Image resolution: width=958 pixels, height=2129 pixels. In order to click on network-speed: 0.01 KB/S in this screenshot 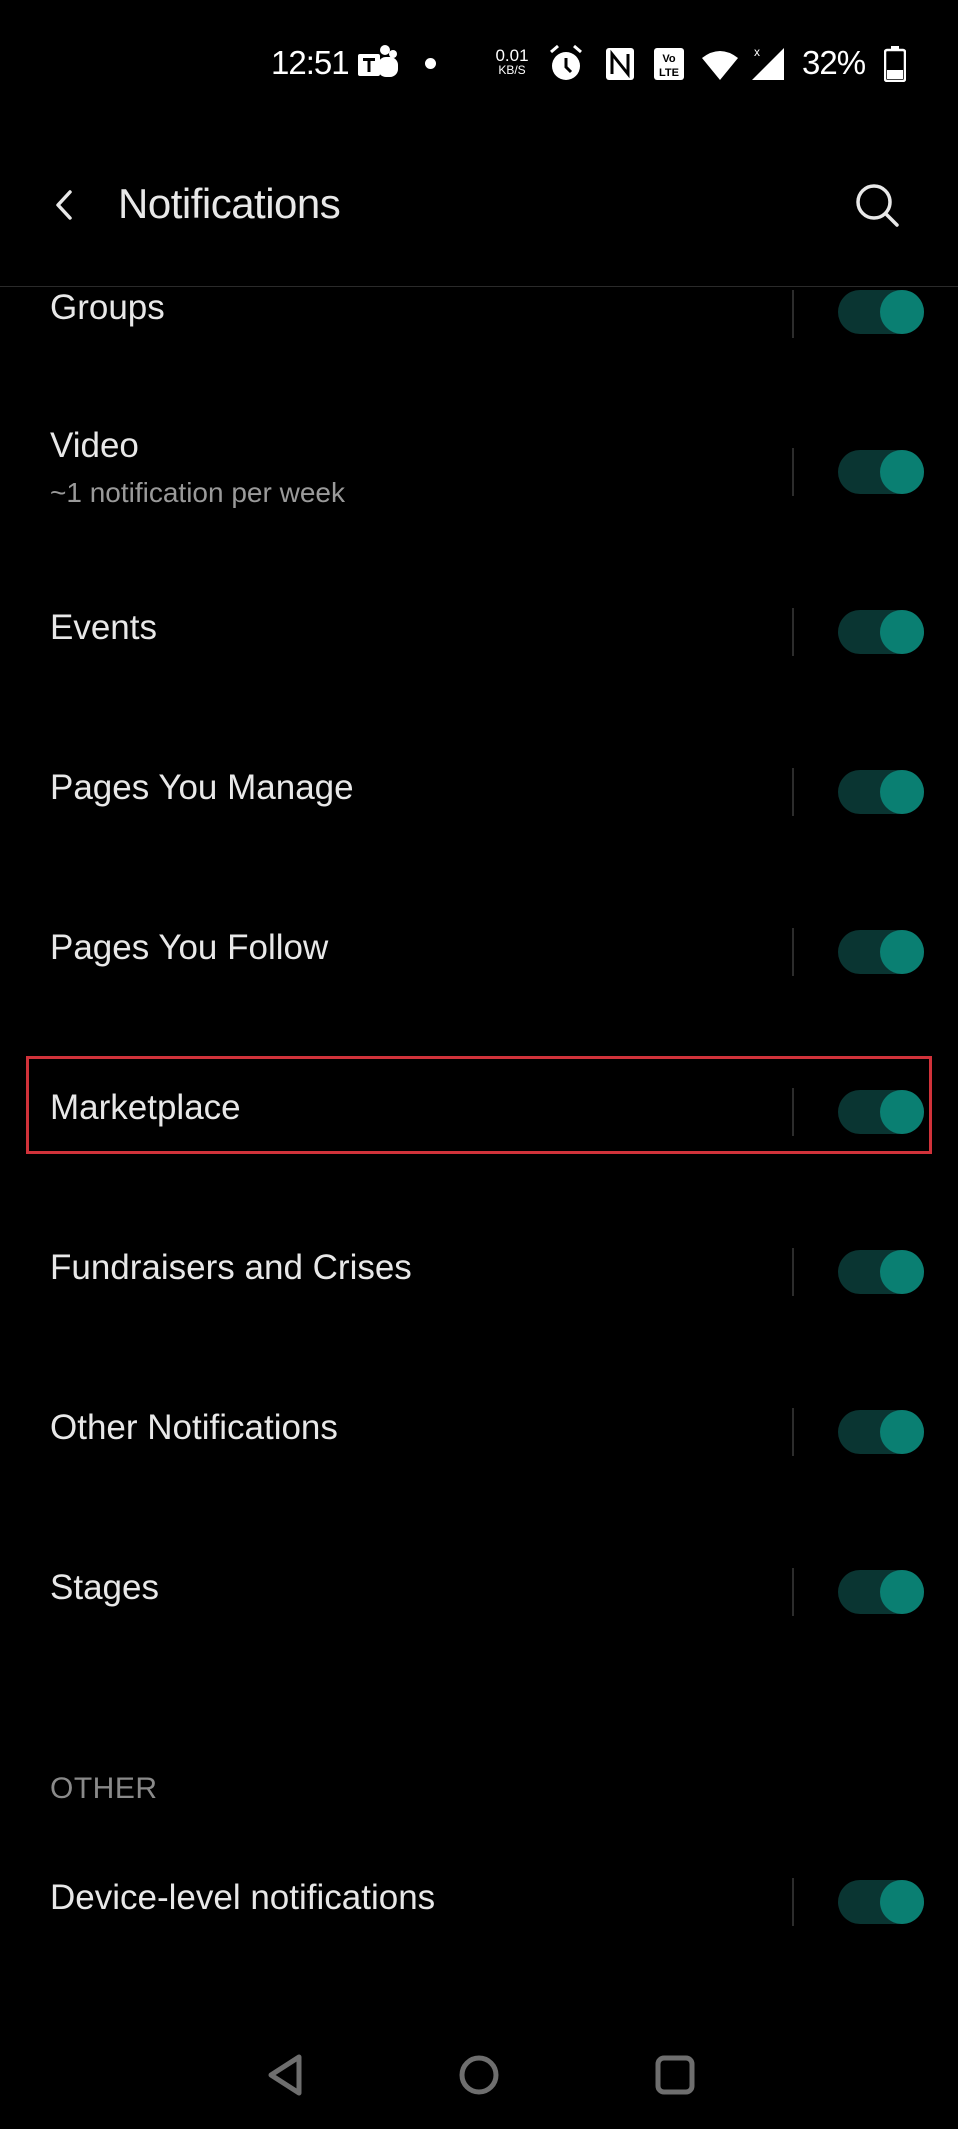, I will do `click(512, 61)`.